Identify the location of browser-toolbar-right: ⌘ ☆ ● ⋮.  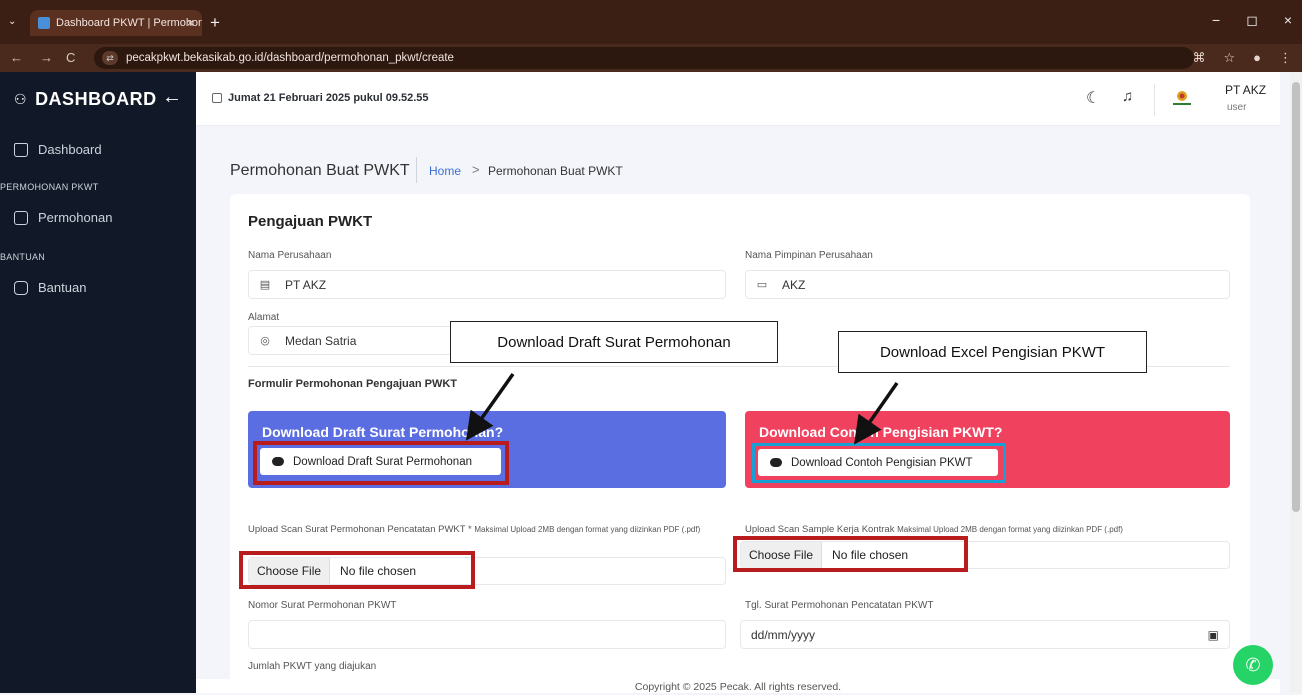
(1242, 58).